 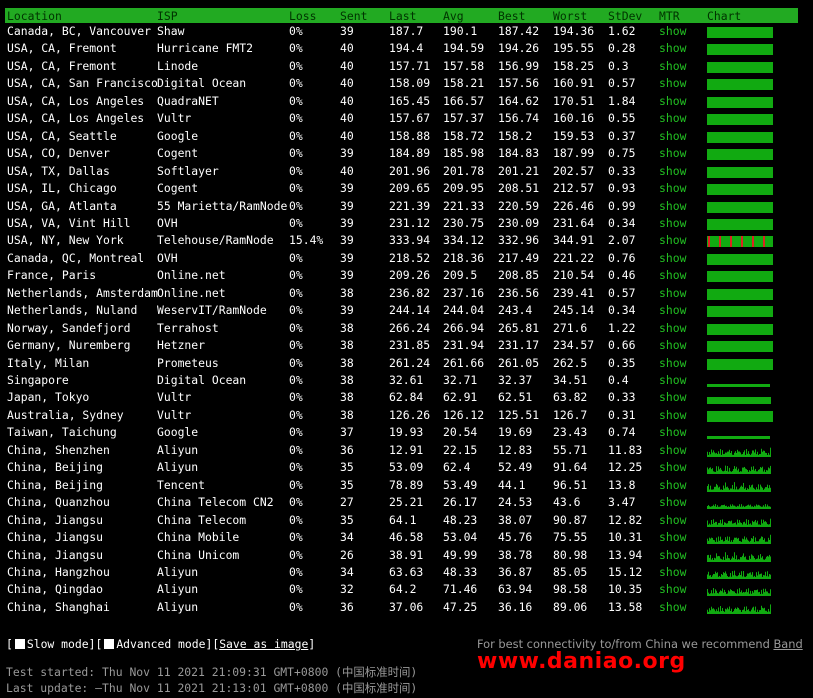 I want to click on slow-mode-checkbox, so click(x=19, y=644).